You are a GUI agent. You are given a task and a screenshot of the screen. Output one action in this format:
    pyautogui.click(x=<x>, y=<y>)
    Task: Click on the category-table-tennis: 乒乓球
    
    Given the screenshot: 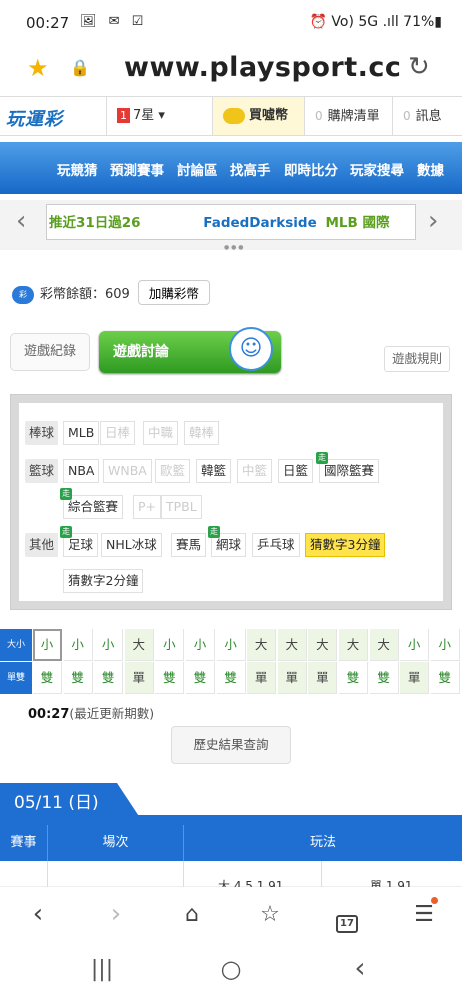 What is the action you would take?
    pyautogui.click(x=276, y=545)
    